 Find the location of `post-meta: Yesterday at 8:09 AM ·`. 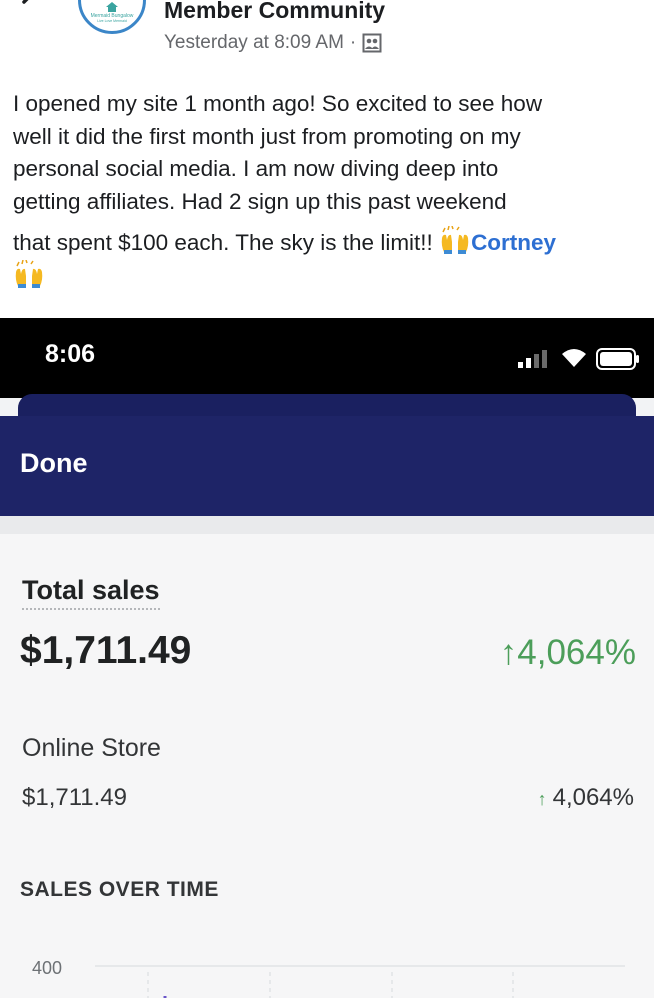

post-meta: Yesterday at 8:09 AM · is located at coordinates (273, 43).